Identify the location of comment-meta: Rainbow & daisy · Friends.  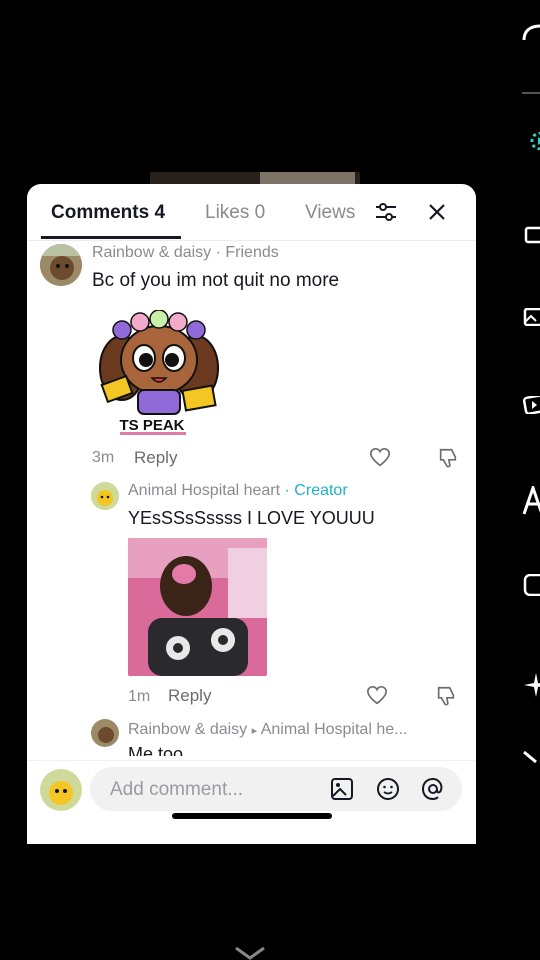
(185, 253).